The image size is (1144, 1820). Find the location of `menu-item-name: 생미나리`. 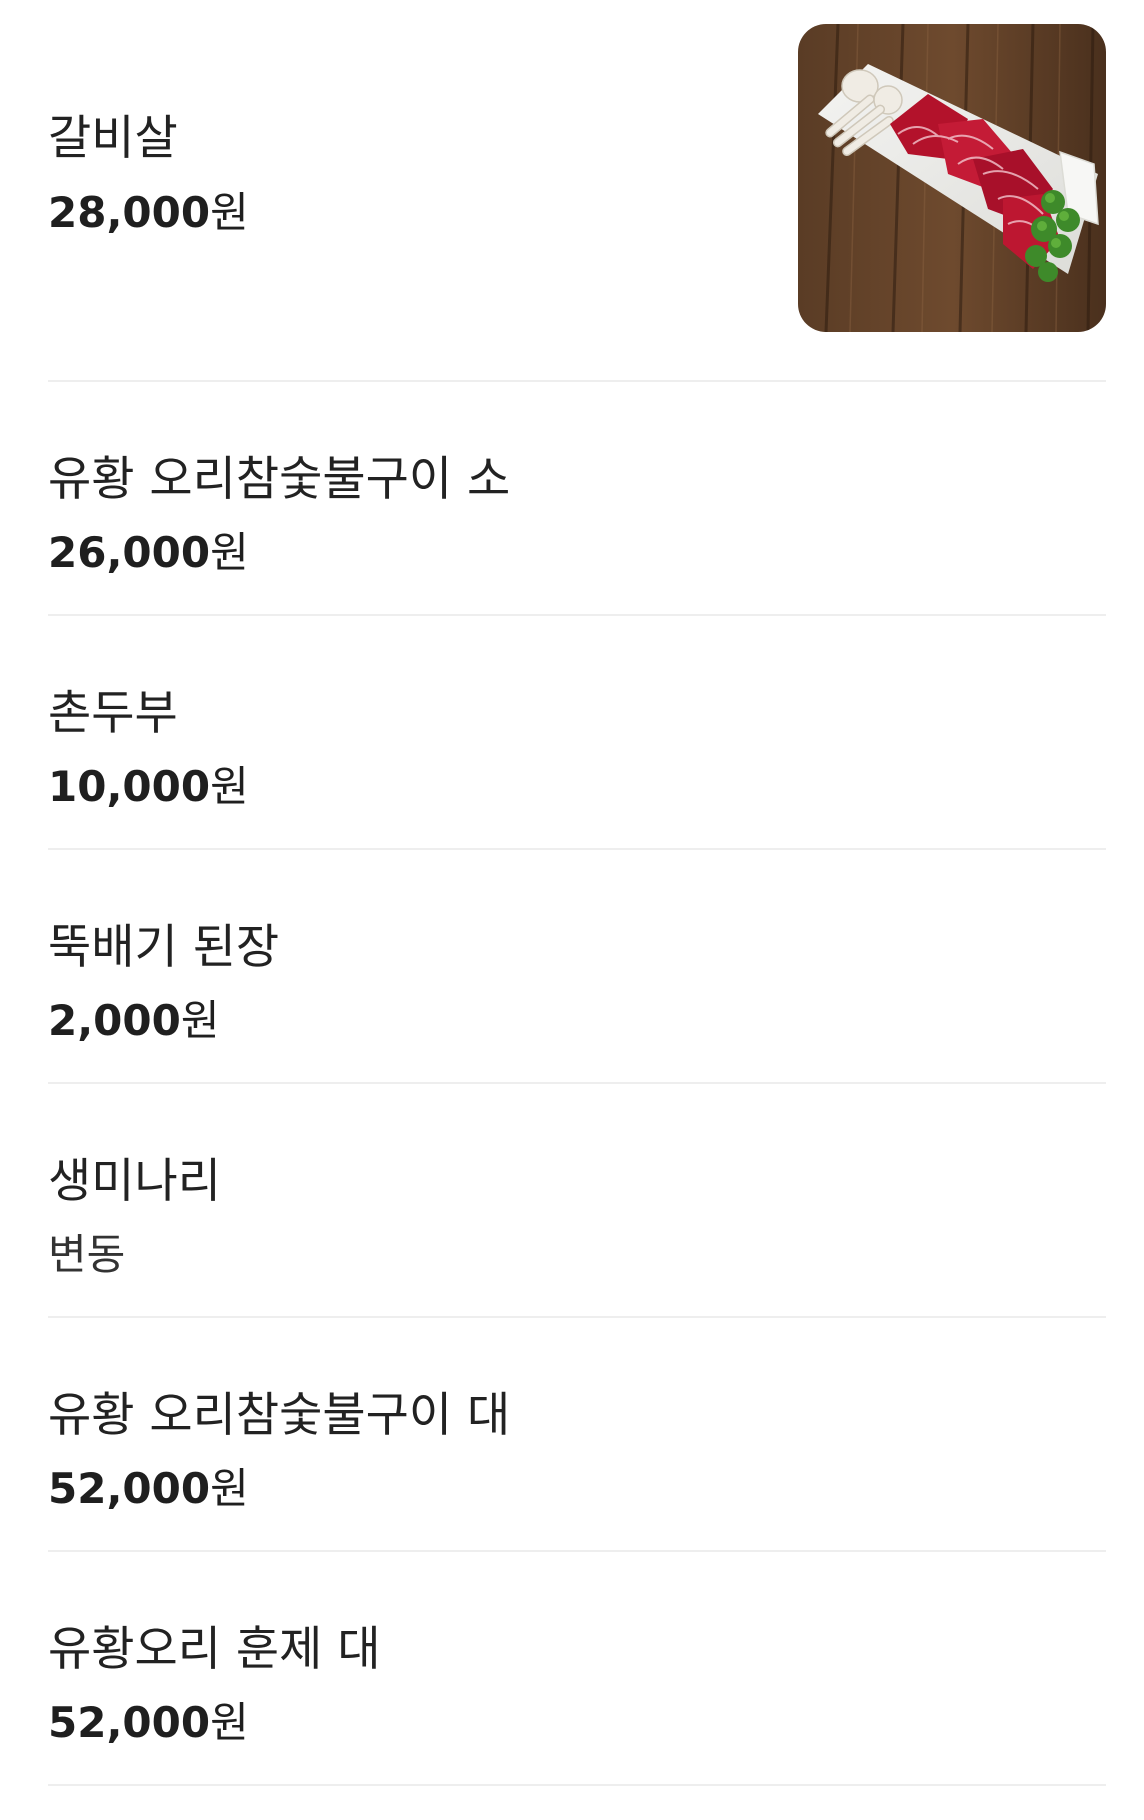

menu-item-name: 생미나리 is located at coordinates (134, 1181).